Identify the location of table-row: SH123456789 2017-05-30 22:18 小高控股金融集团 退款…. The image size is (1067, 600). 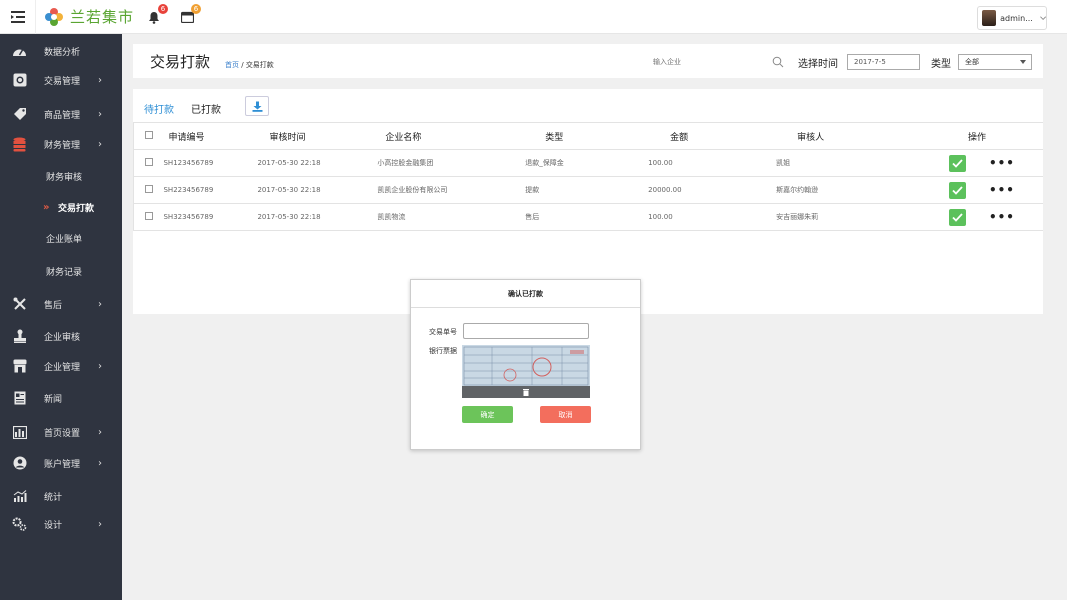
(588, 163).